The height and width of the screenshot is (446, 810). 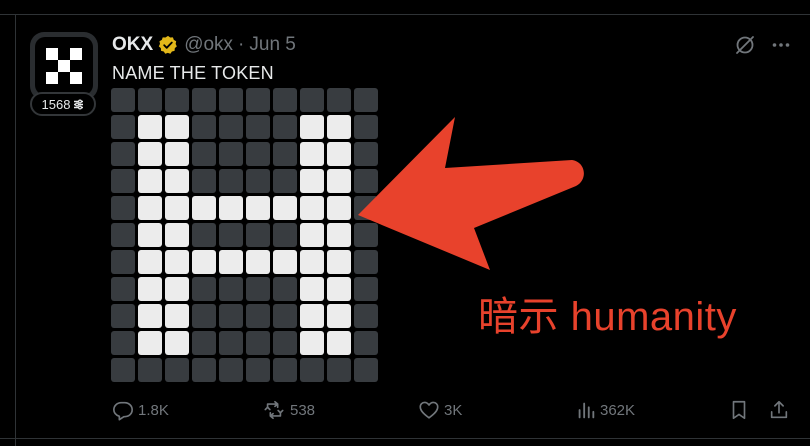 I want to click on red-arrow-annotation, so click(x=471, y=193).